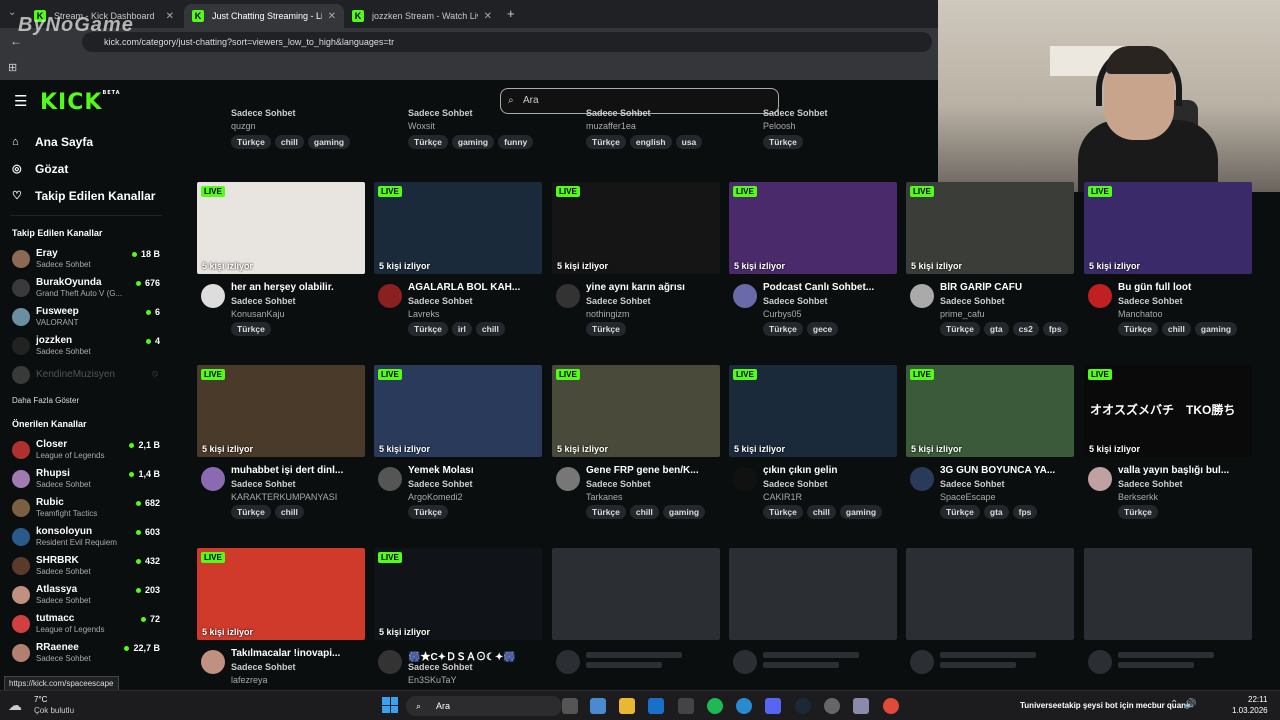 The width and height of the screenshot is (1280, 720). Describe the element at coordinates (435, 497) in the screenshot. I see `stream-username: ArgoKomedi2` at that location.